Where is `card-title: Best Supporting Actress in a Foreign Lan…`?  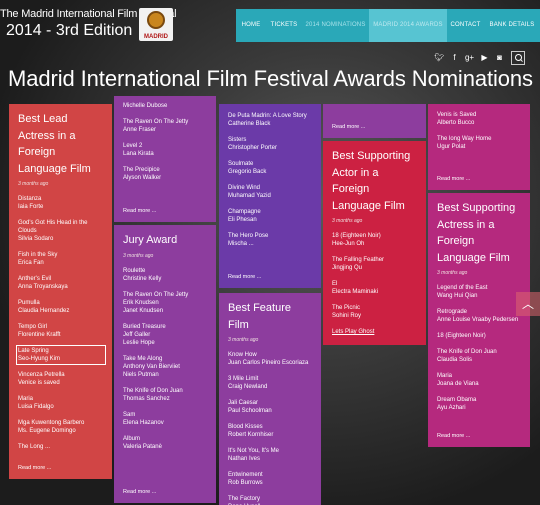 card-title: Best Supporting Actress in a Foreign Lan… is located at coordinates (479, 233).